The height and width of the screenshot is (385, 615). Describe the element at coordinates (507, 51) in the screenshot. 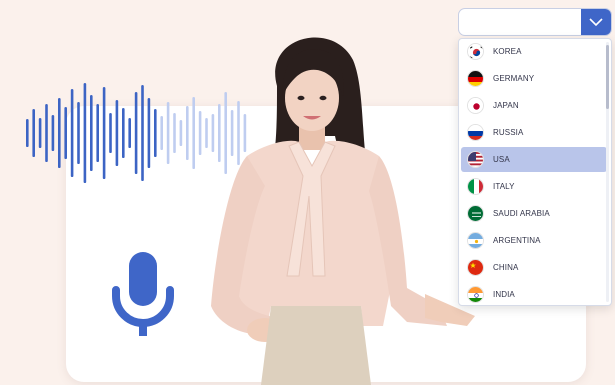

I see `language-option-label: KOREA` at that location.